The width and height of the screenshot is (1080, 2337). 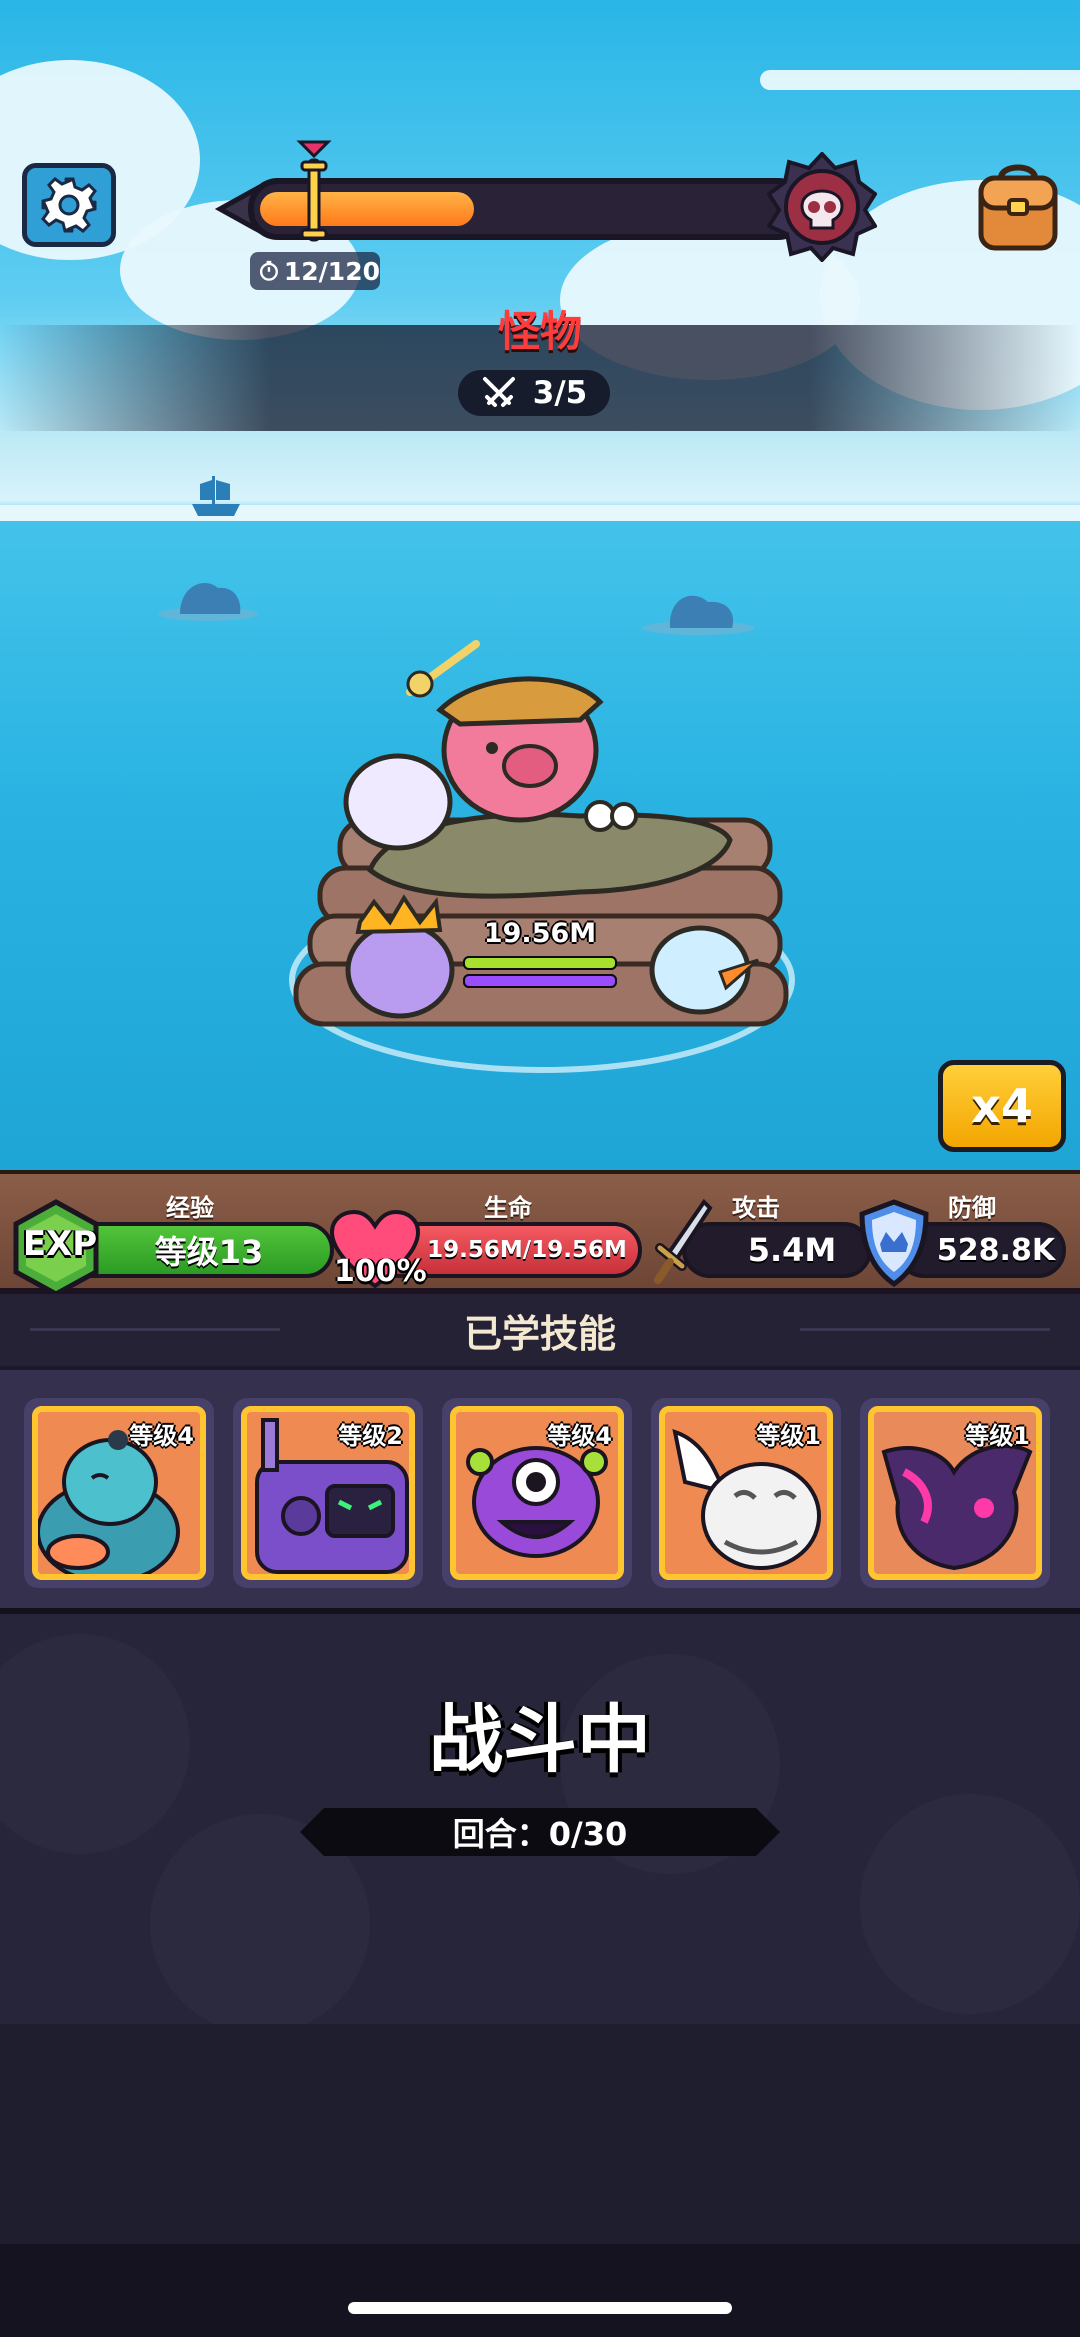 What do you see at coordinates (539, 331) in the screenshot?
I see `stage-title: 怪物` at bounding box center [539, 331].